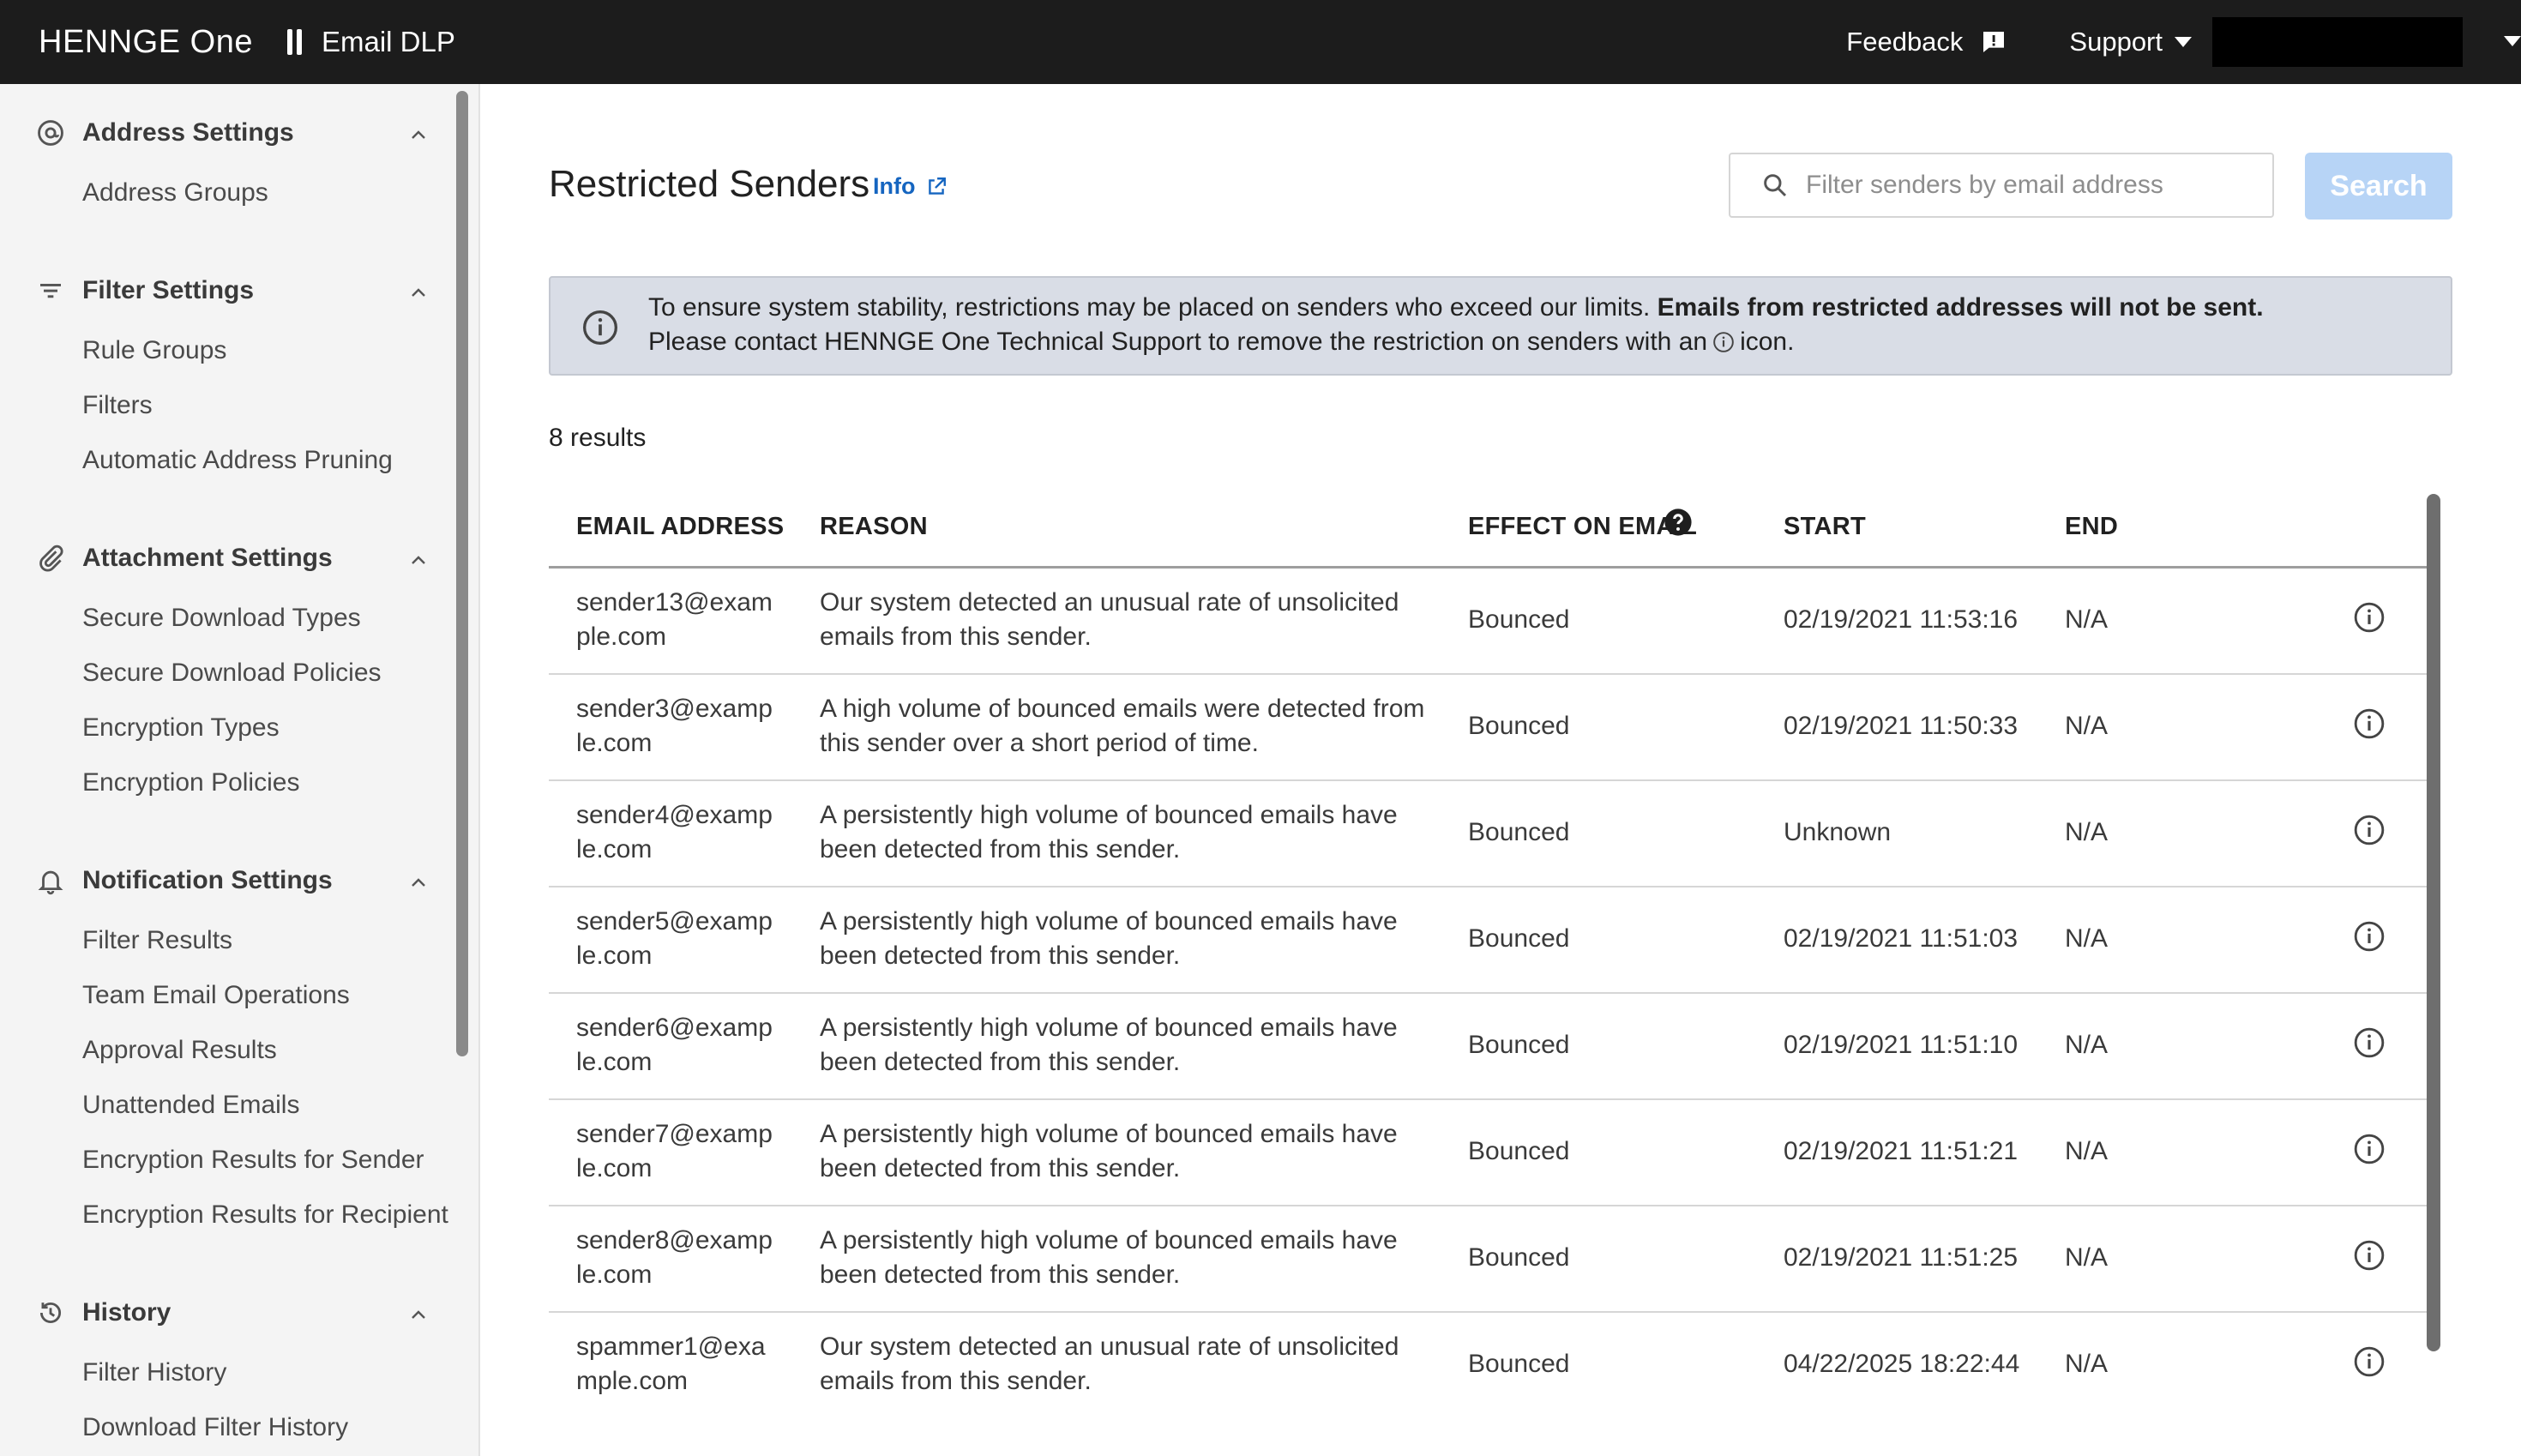 The width and height of the screenshot is (2521, 1456). I want to click on sidebar-item-encryption-results-for-sender: Encryption Results for Sender, so click(253, 1160).